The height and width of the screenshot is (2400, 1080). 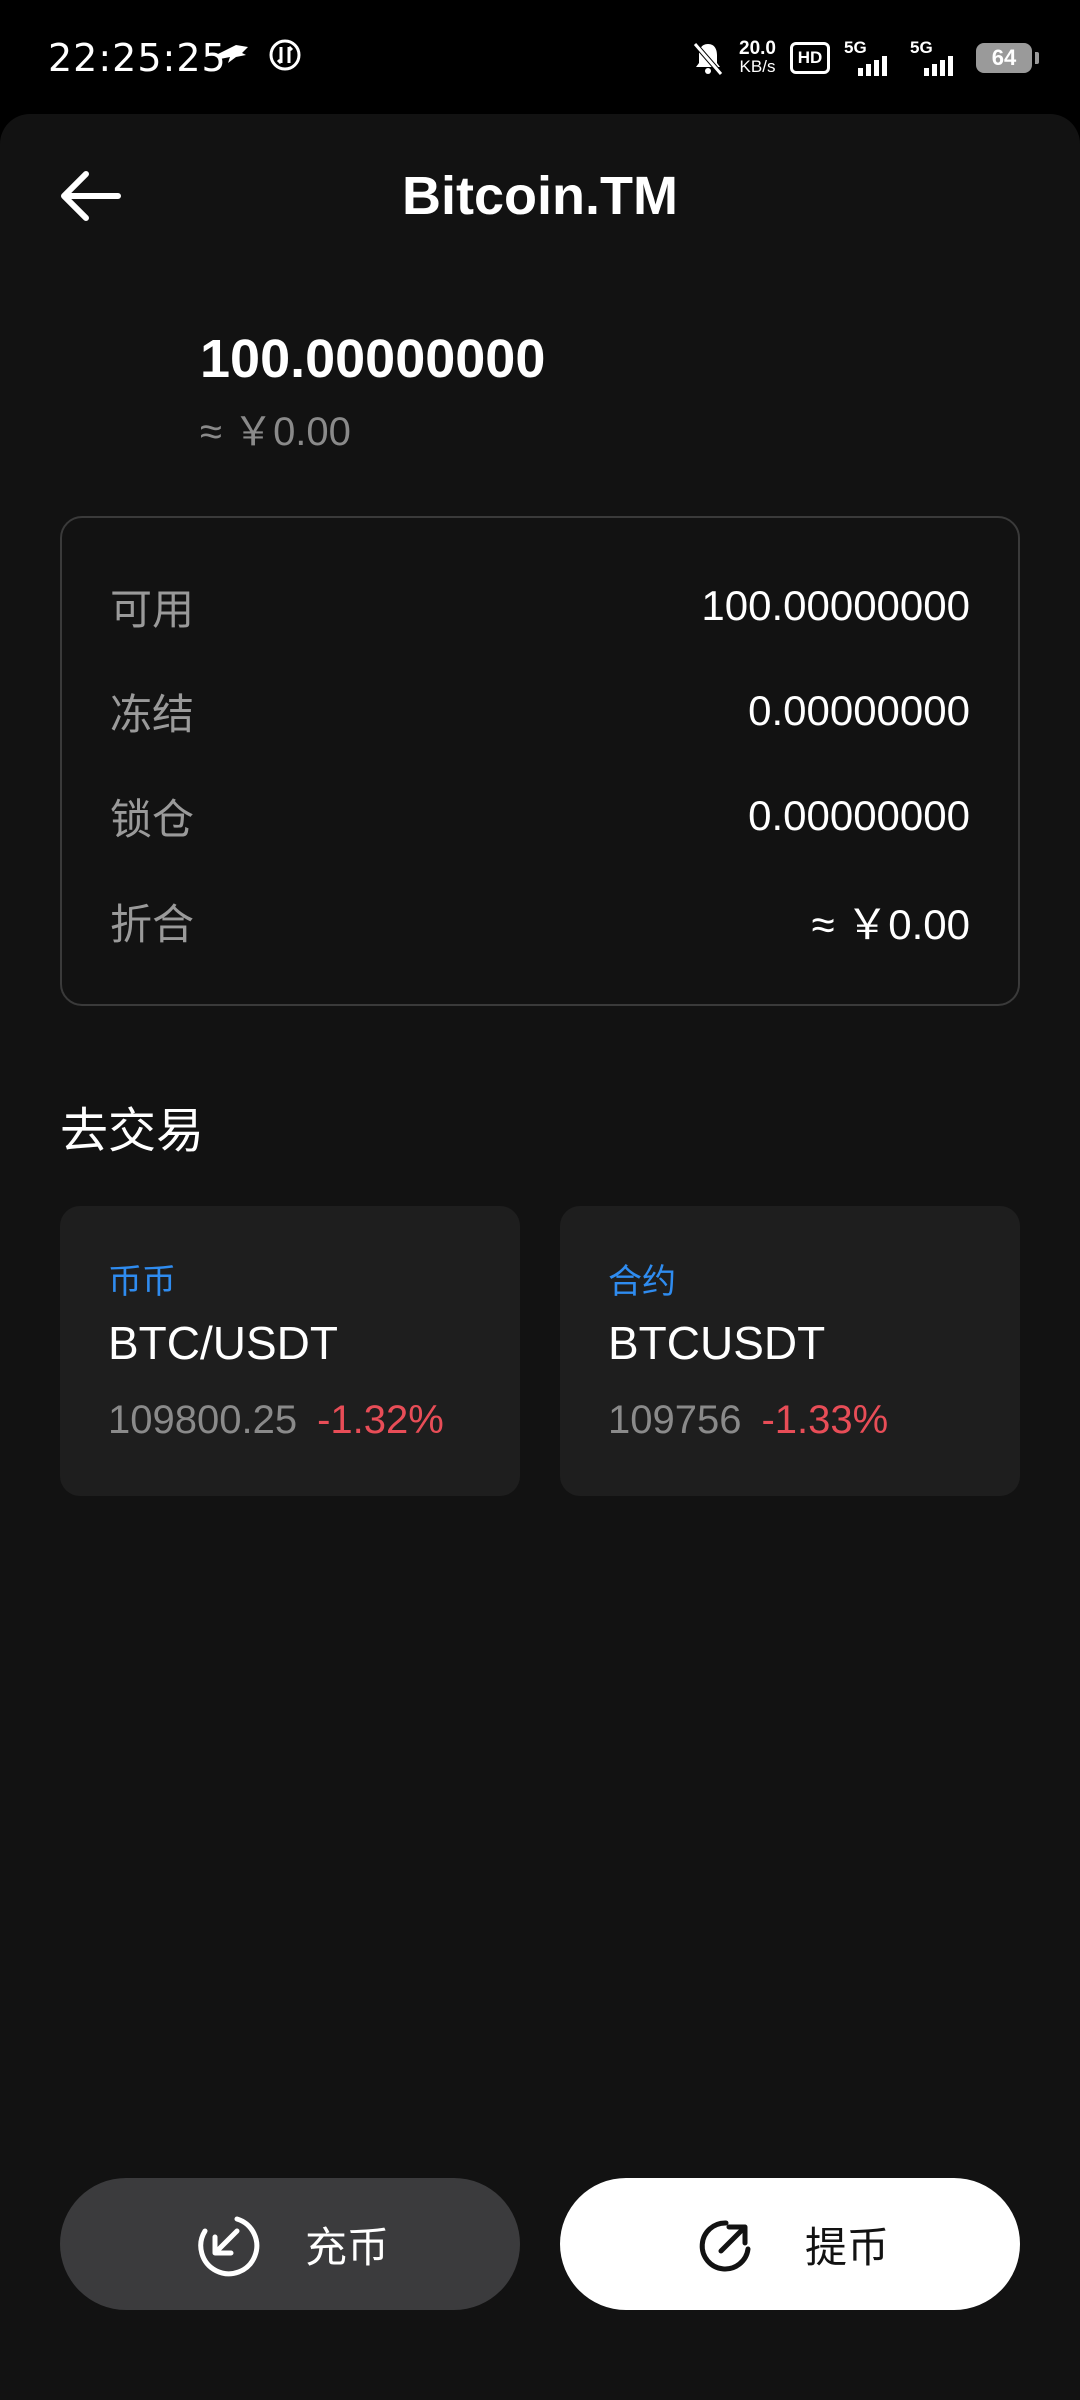 I want to click on net-speed: 20.0 KB/s, so click(x=757, y=57).